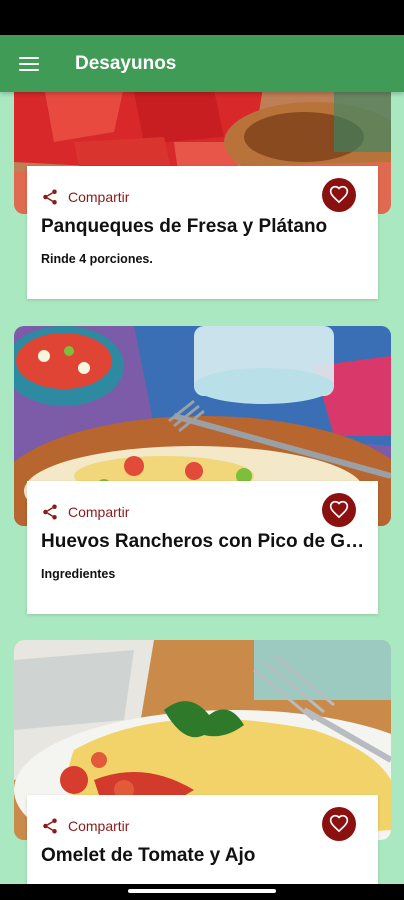  Describe the element at coordinates (126, 63) in the screenshot. I see `page-title: Desayunos` at that location.